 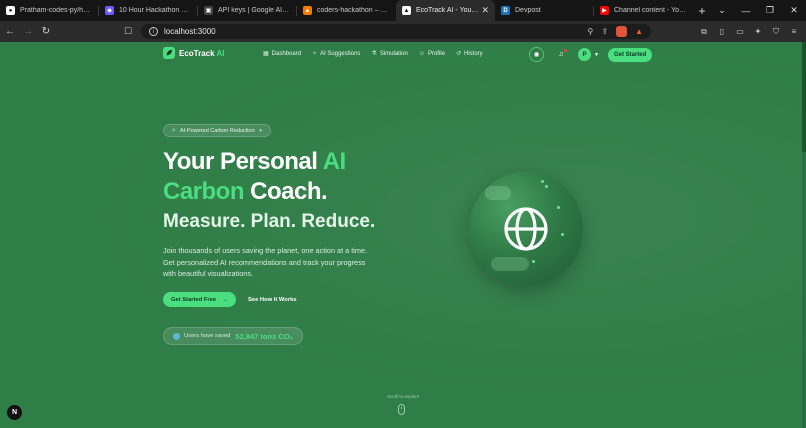 What do you see at coordinates (266, 54) in the screenshot?
I see `dashboard-icon: ▦` at bounding box center [266, 54].